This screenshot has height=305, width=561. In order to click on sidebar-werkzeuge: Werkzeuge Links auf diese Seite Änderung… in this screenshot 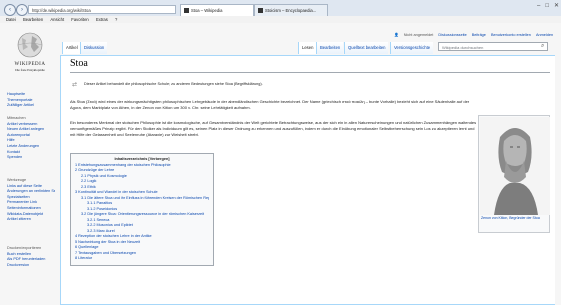, I will do `click(31, 200)`.